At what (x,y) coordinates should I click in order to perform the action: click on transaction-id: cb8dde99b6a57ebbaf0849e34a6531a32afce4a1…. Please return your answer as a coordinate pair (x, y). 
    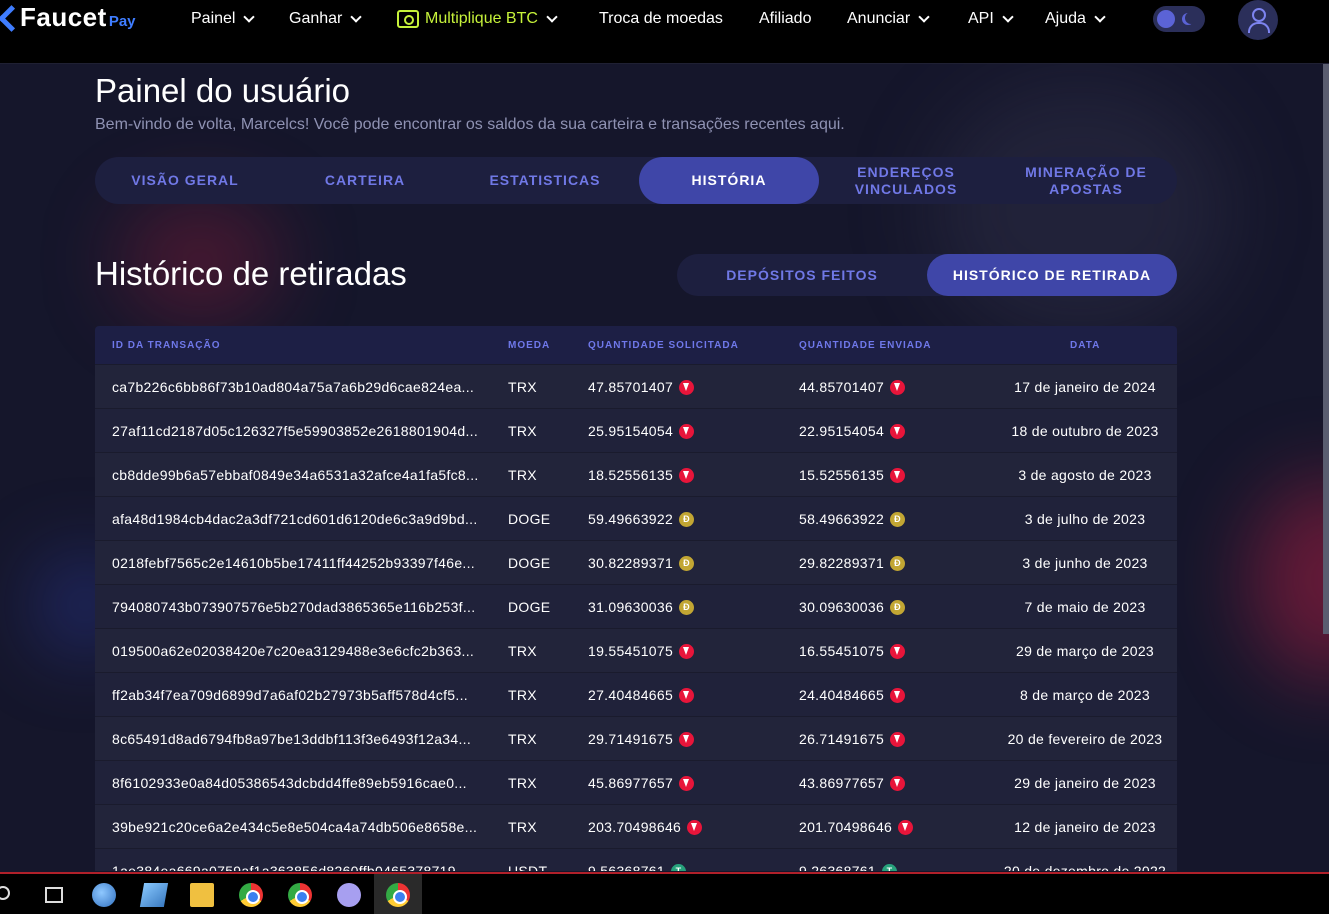
    Looking at the image, I should click on (306, 475).